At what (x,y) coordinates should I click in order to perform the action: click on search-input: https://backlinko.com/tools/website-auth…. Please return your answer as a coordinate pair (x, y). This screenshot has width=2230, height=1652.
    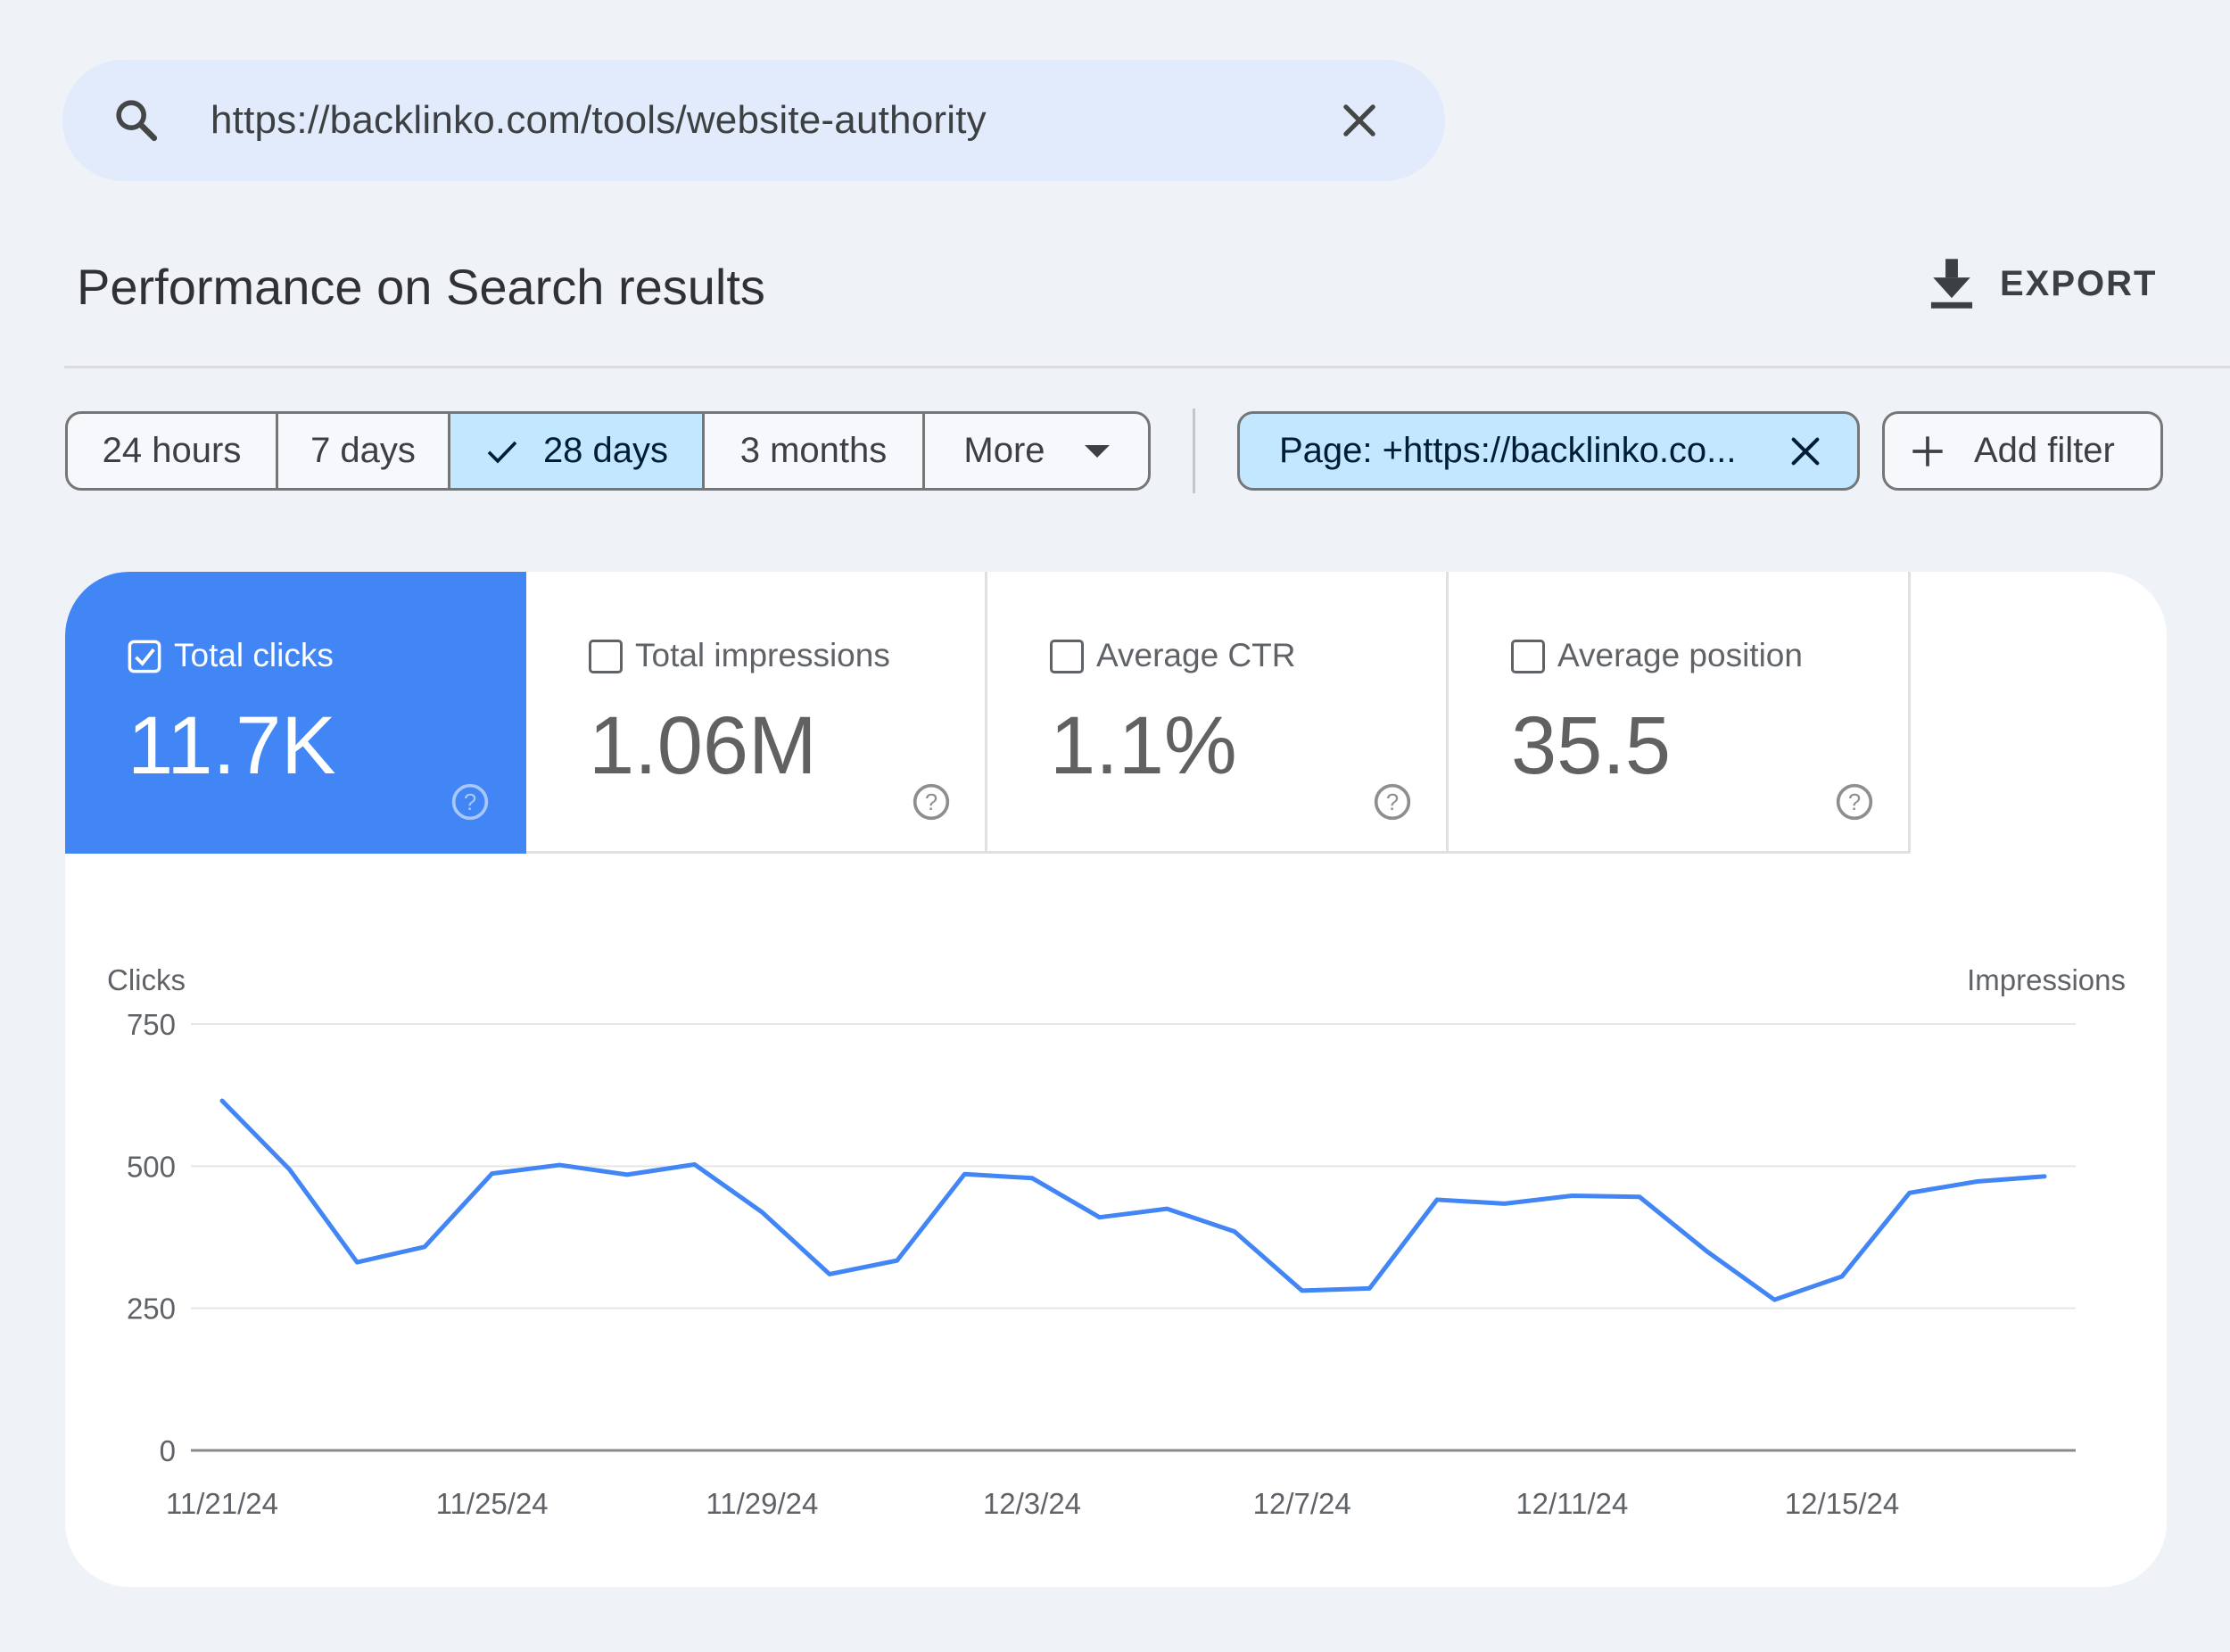
    Looking at the image, I should click on (599, 121).